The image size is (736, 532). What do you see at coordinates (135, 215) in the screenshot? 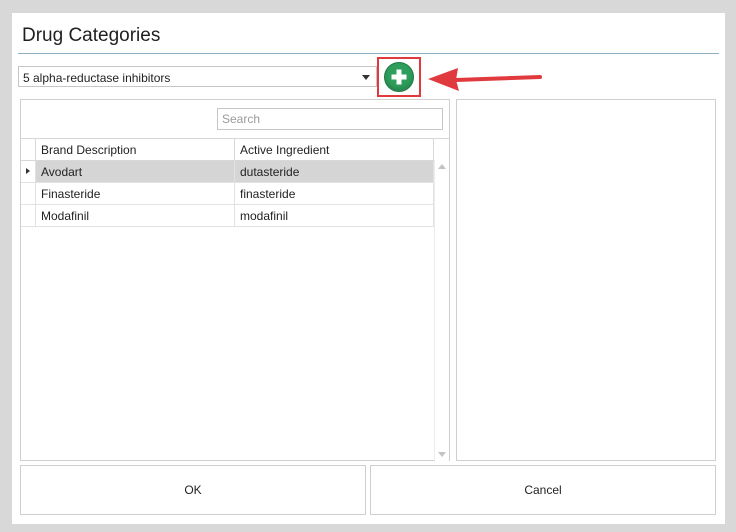
I see `cell-brand: Modafinil` at bounding box center [135, 215].